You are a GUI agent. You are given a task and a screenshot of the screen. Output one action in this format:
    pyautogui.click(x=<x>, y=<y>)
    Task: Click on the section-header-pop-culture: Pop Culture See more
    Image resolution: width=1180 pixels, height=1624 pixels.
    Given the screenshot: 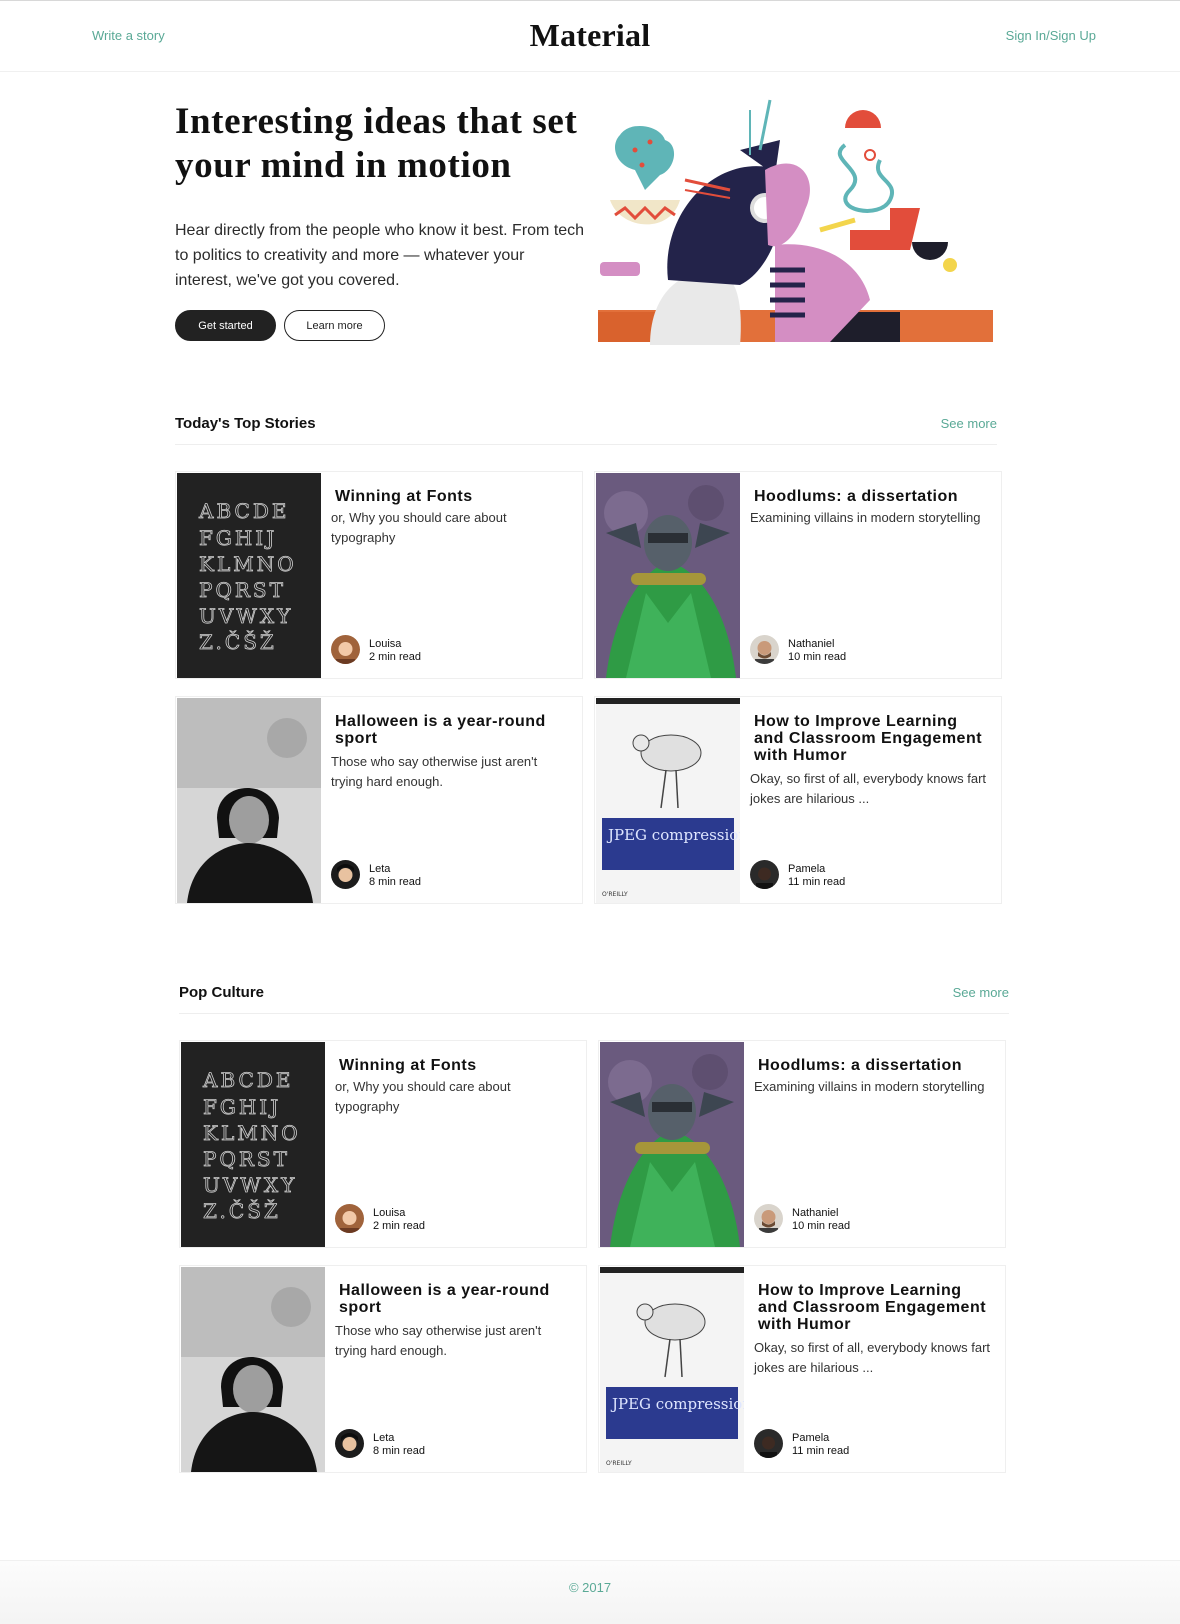 What is the action you would take?
    pyautogui.click(x=594, y=994)
    